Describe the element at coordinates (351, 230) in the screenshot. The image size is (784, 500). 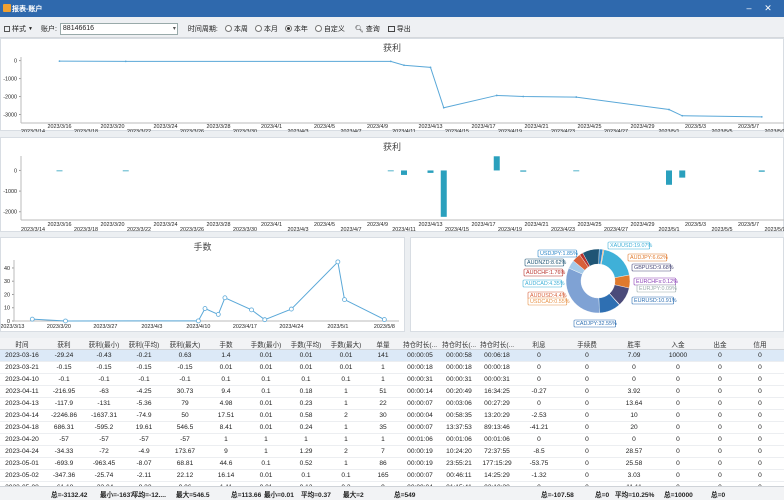
I see `x-tick-label: 2023/4/7` at that location.